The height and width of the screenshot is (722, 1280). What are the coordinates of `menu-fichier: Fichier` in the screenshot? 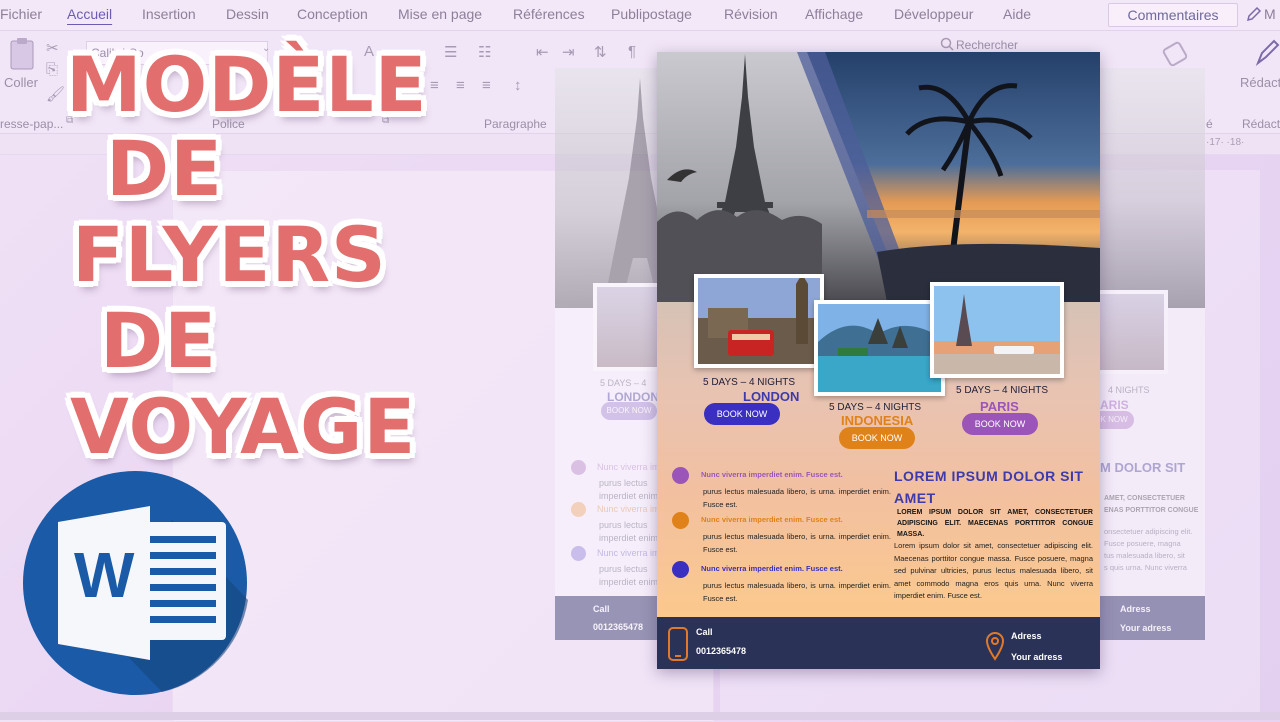 It's located at (21, 14).